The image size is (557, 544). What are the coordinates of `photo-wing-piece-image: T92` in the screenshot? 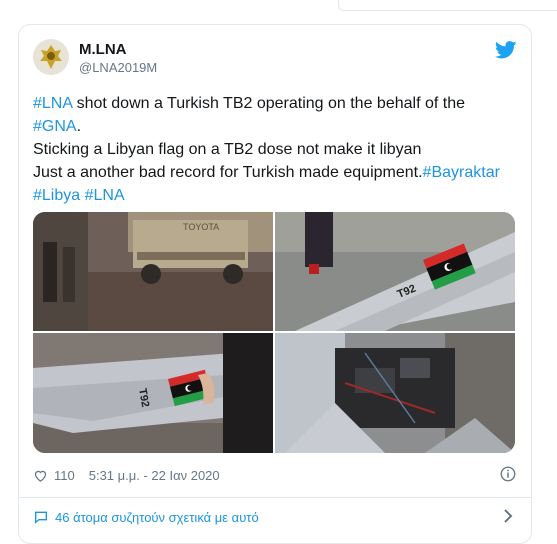 It's located at (153, 393).